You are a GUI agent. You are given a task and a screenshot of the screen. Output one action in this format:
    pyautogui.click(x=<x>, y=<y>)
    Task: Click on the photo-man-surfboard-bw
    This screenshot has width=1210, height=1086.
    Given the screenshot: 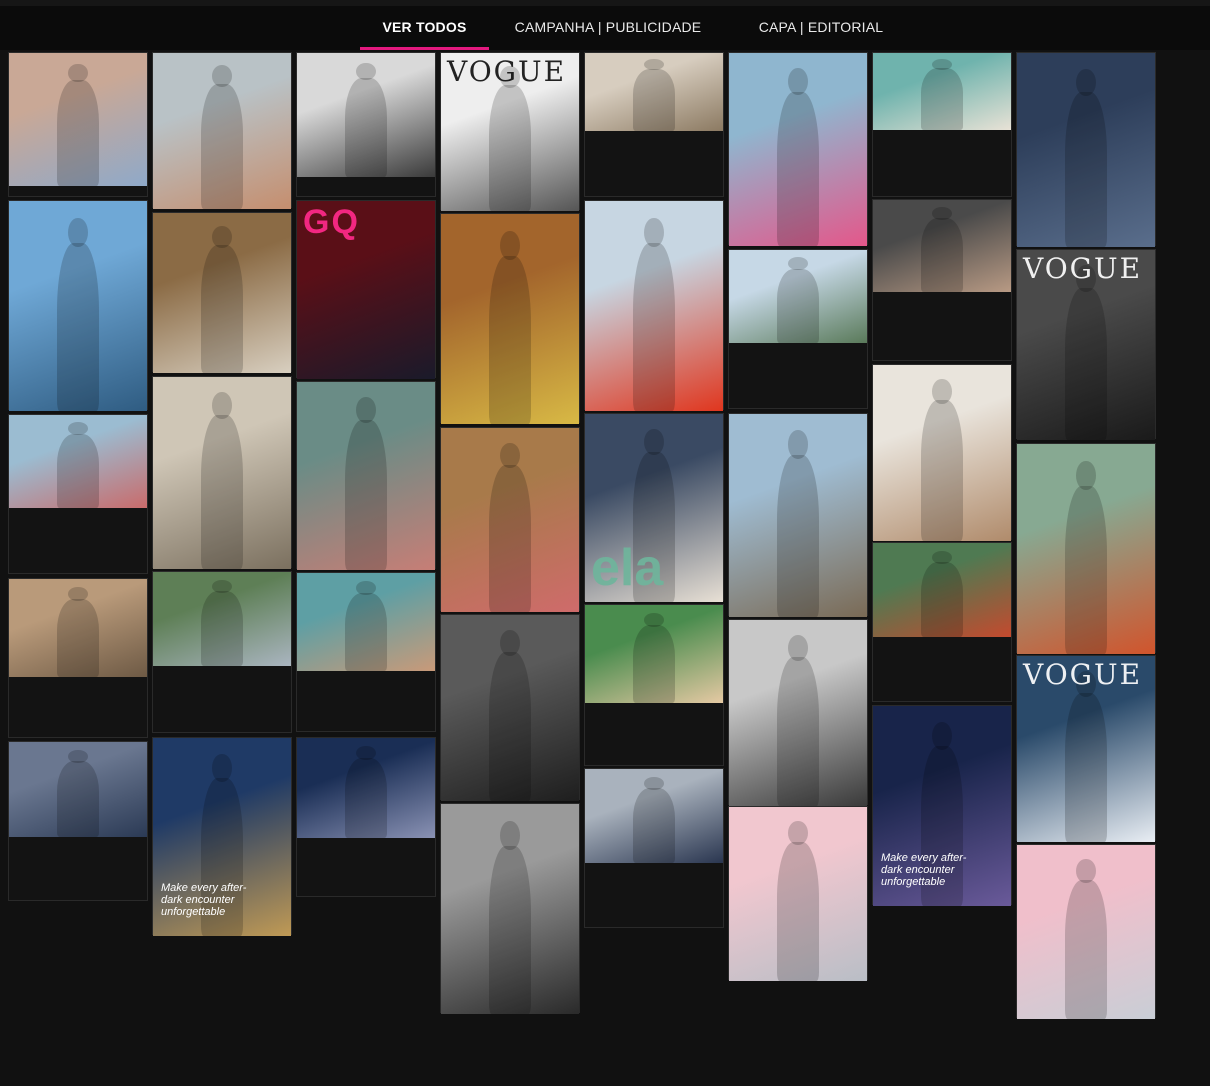 What is the action you would take?
    pyautogui.click(x=366, y=115)
    